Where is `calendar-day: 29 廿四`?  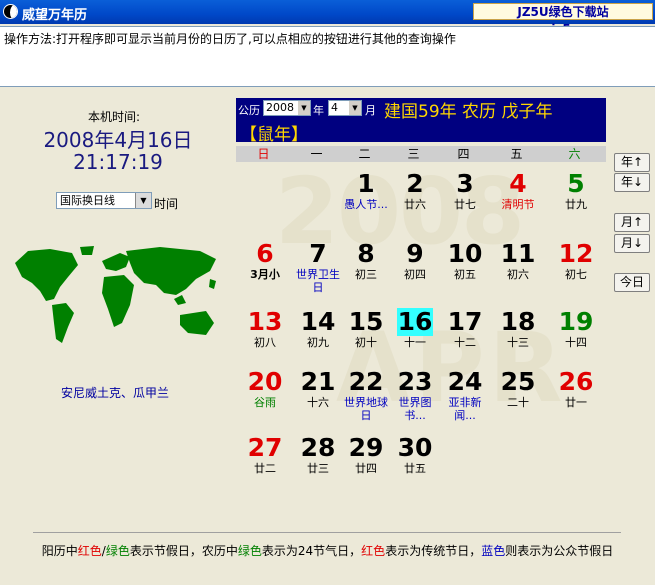 calendar-day: 29 廿四 is located at coordinates (366, 454).